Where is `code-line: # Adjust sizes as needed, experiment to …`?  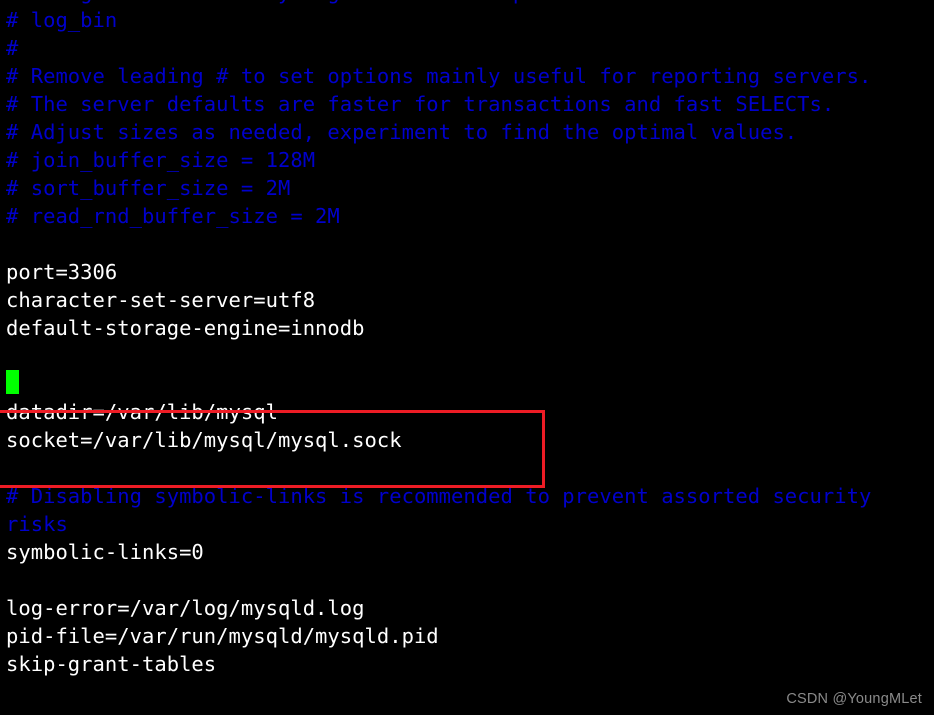
code-line: # Adjust sizes as needed, experiment to … is located at coordinates (402, 132).